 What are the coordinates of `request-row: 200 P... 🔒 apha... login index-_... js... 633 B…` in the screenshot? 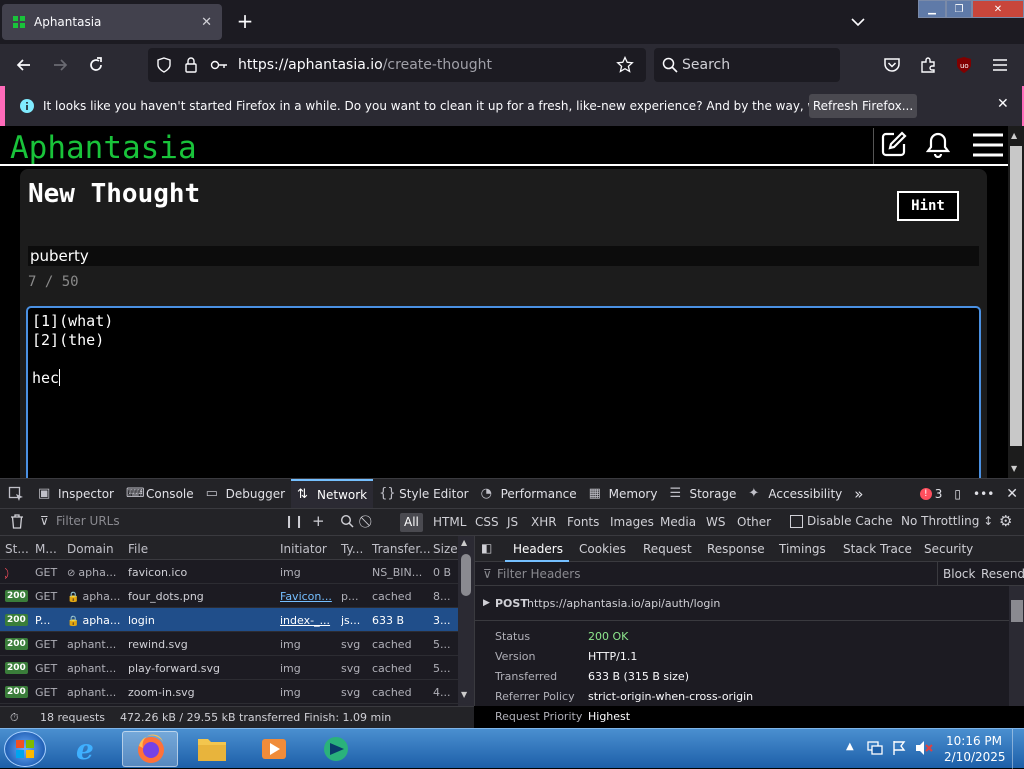 It's located at (229, 620).